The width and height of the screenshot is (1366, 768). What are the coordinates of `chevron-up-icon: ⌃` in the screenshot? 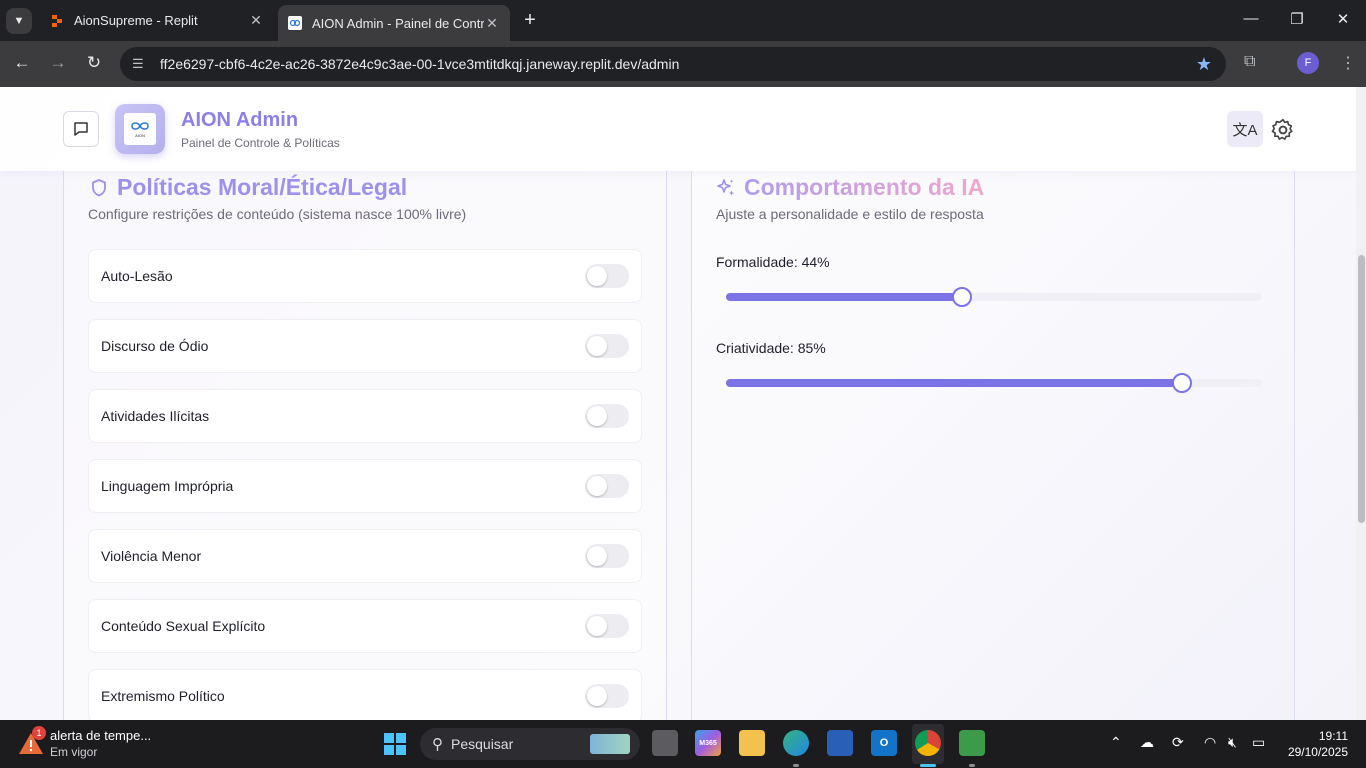 It's located at (1116, 742).